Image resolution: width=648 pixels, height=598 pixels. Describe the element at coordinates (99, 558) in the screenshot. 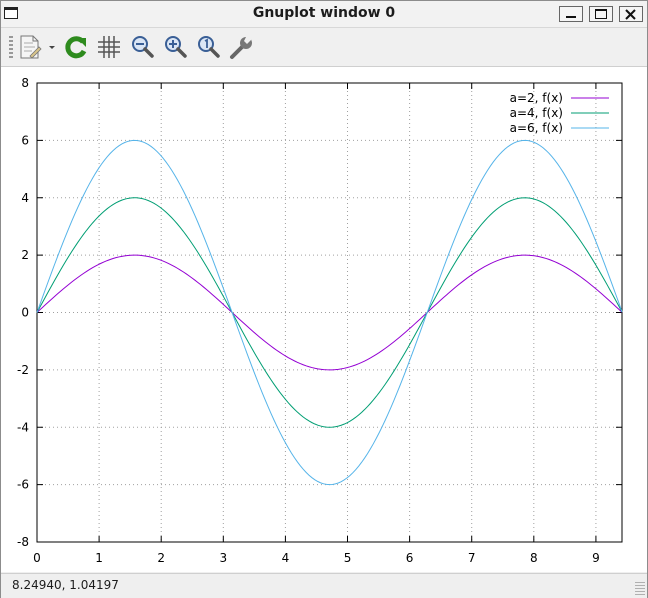

I see `x-tick-label: 1` at that location.